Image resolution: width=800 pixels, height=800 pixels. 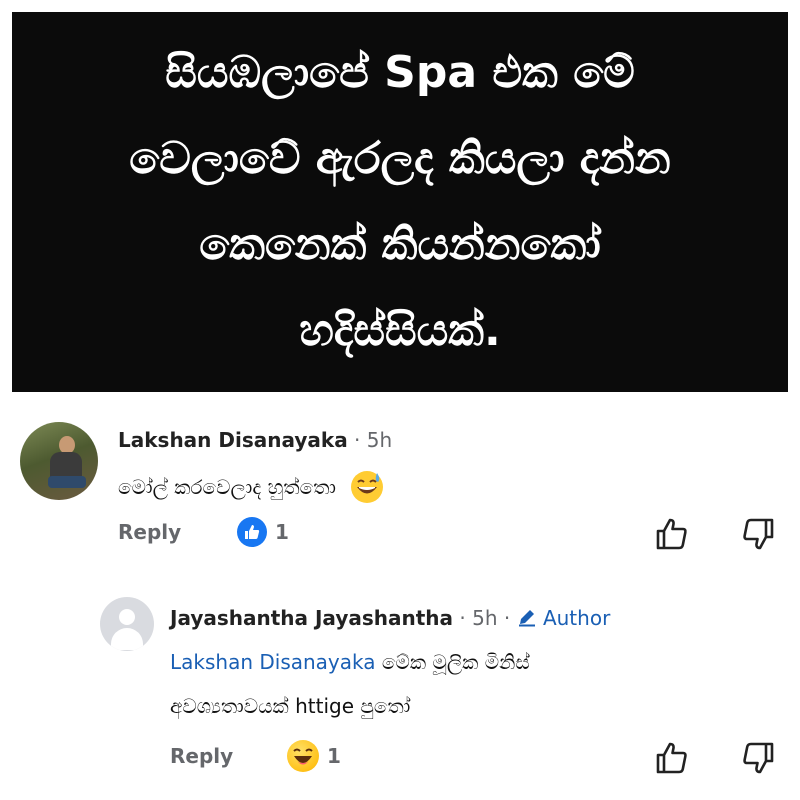 I want to click on banner-line-2: වෙලාවේ ඇරලද කියලා දන්න, so click(x=400, y=158).